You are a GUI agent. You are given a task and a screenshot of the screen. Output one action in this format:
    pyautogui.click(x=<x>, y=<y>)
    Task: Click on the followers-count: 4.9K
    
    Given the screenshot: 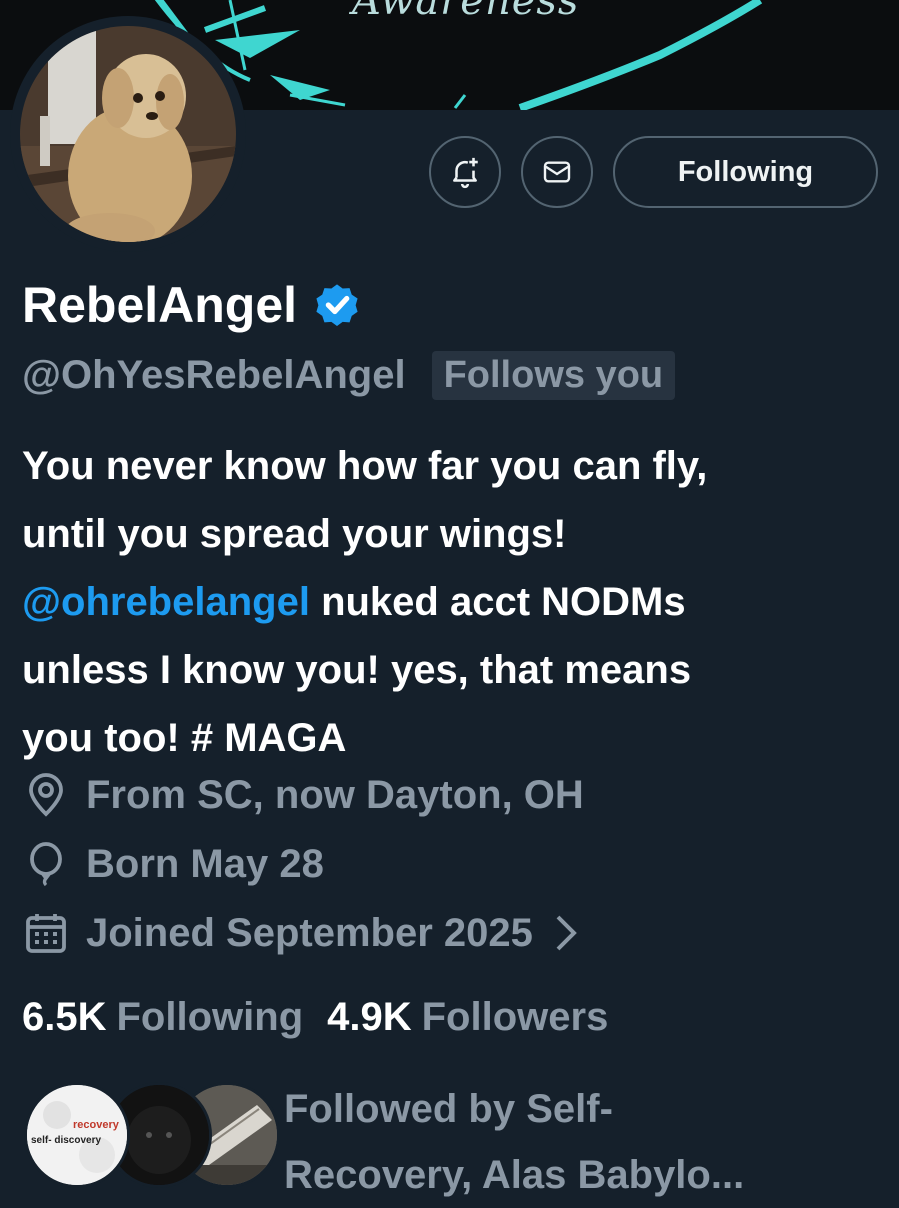 What is the action you would take?
    pyautogui.click(x=369, y=1016)
    